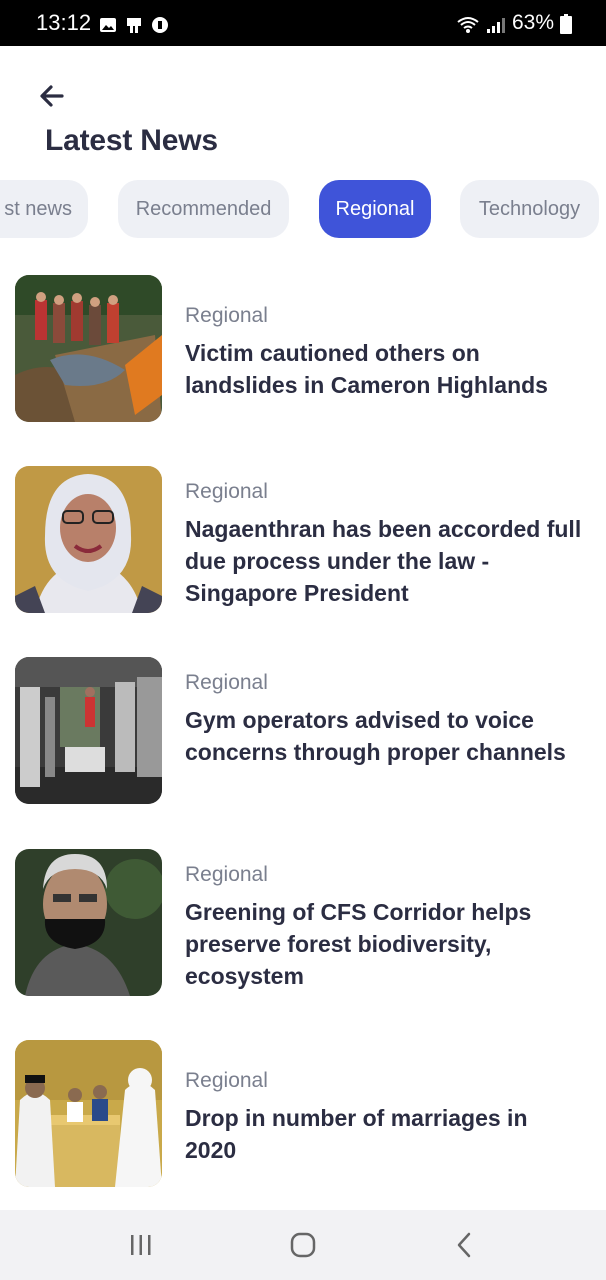 This screenshot has width=606, height=1280. I want to click on tab-label: Technology, so click(529, 208).